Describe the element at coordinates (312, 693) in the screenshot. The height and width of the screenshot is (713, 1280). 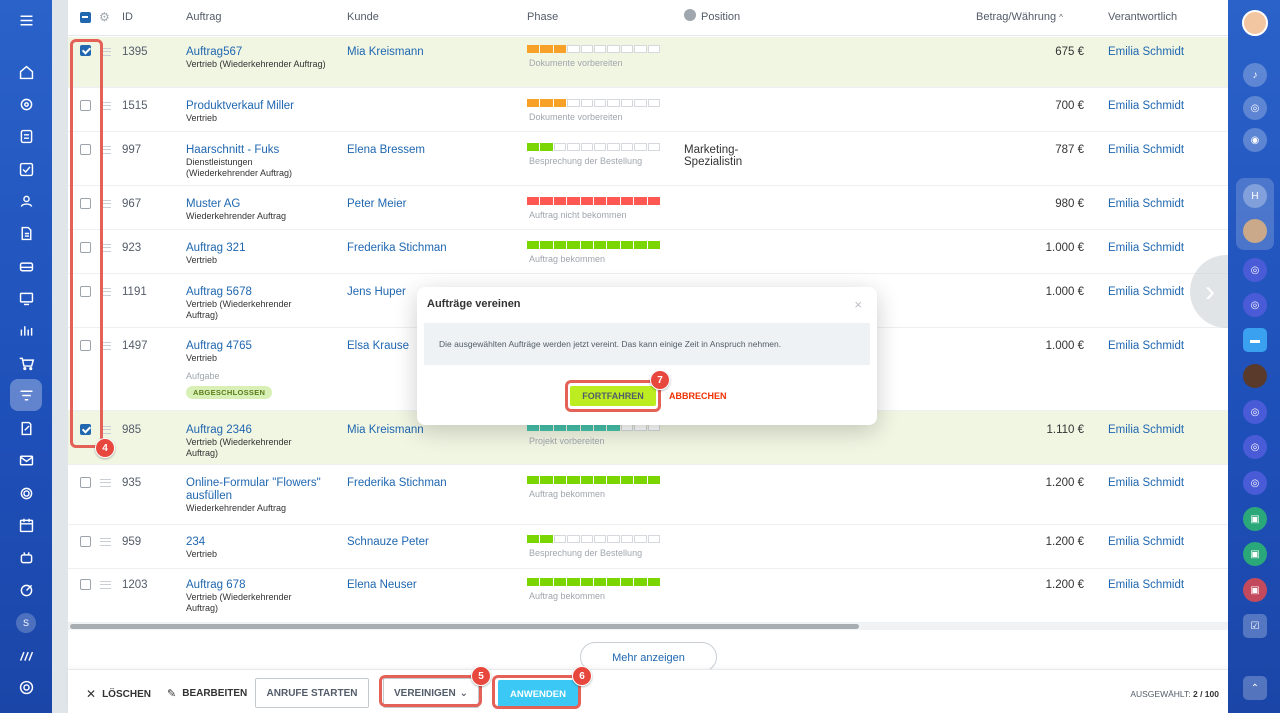
I see `start-calls-button: ANRUFE STARTEN` at that location.